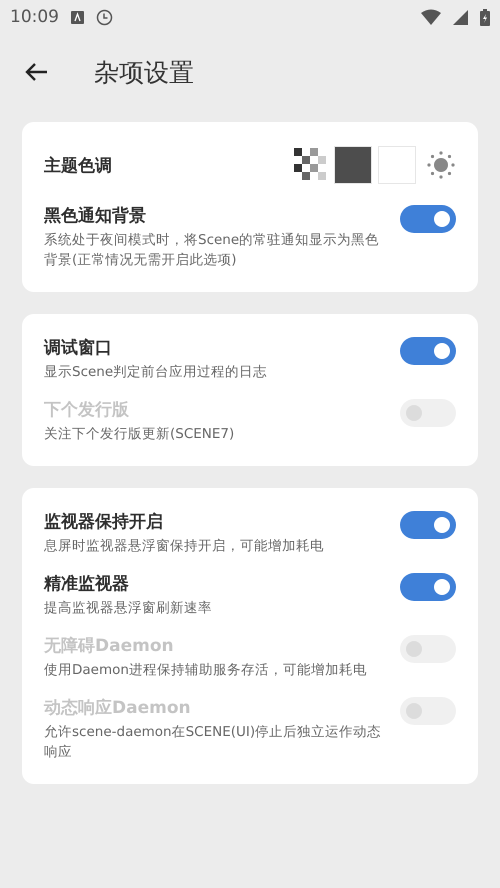 Image resolution: width=500 pixels, height=888 pixels. What do you see at coordinates (206, 670) in the screenshot?
I see `setting-description: 使用Daemon进程保持辅助服务存活，可能增加耗电` at bounding box center [206, 670].